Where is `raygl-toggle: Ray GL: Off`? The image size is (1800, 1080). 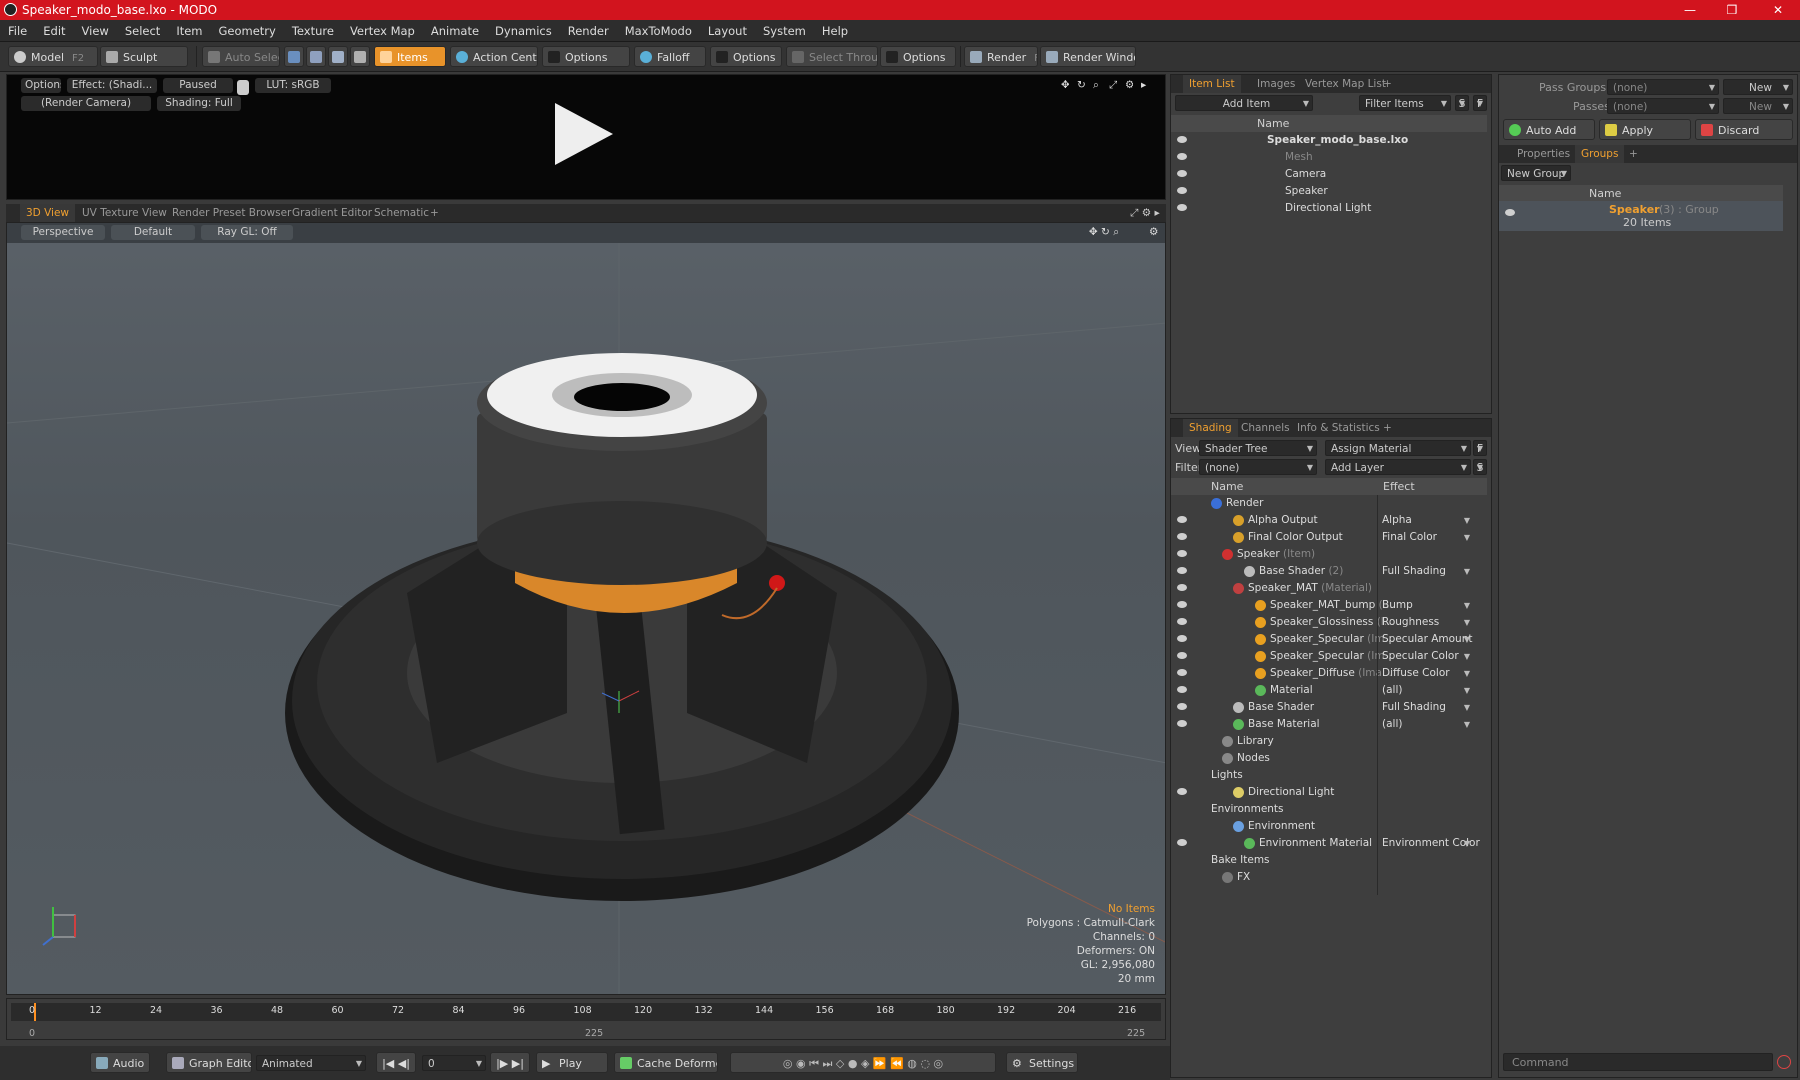
raygl-toggle: Ray GL: Off is located at coordinates (247, 232).